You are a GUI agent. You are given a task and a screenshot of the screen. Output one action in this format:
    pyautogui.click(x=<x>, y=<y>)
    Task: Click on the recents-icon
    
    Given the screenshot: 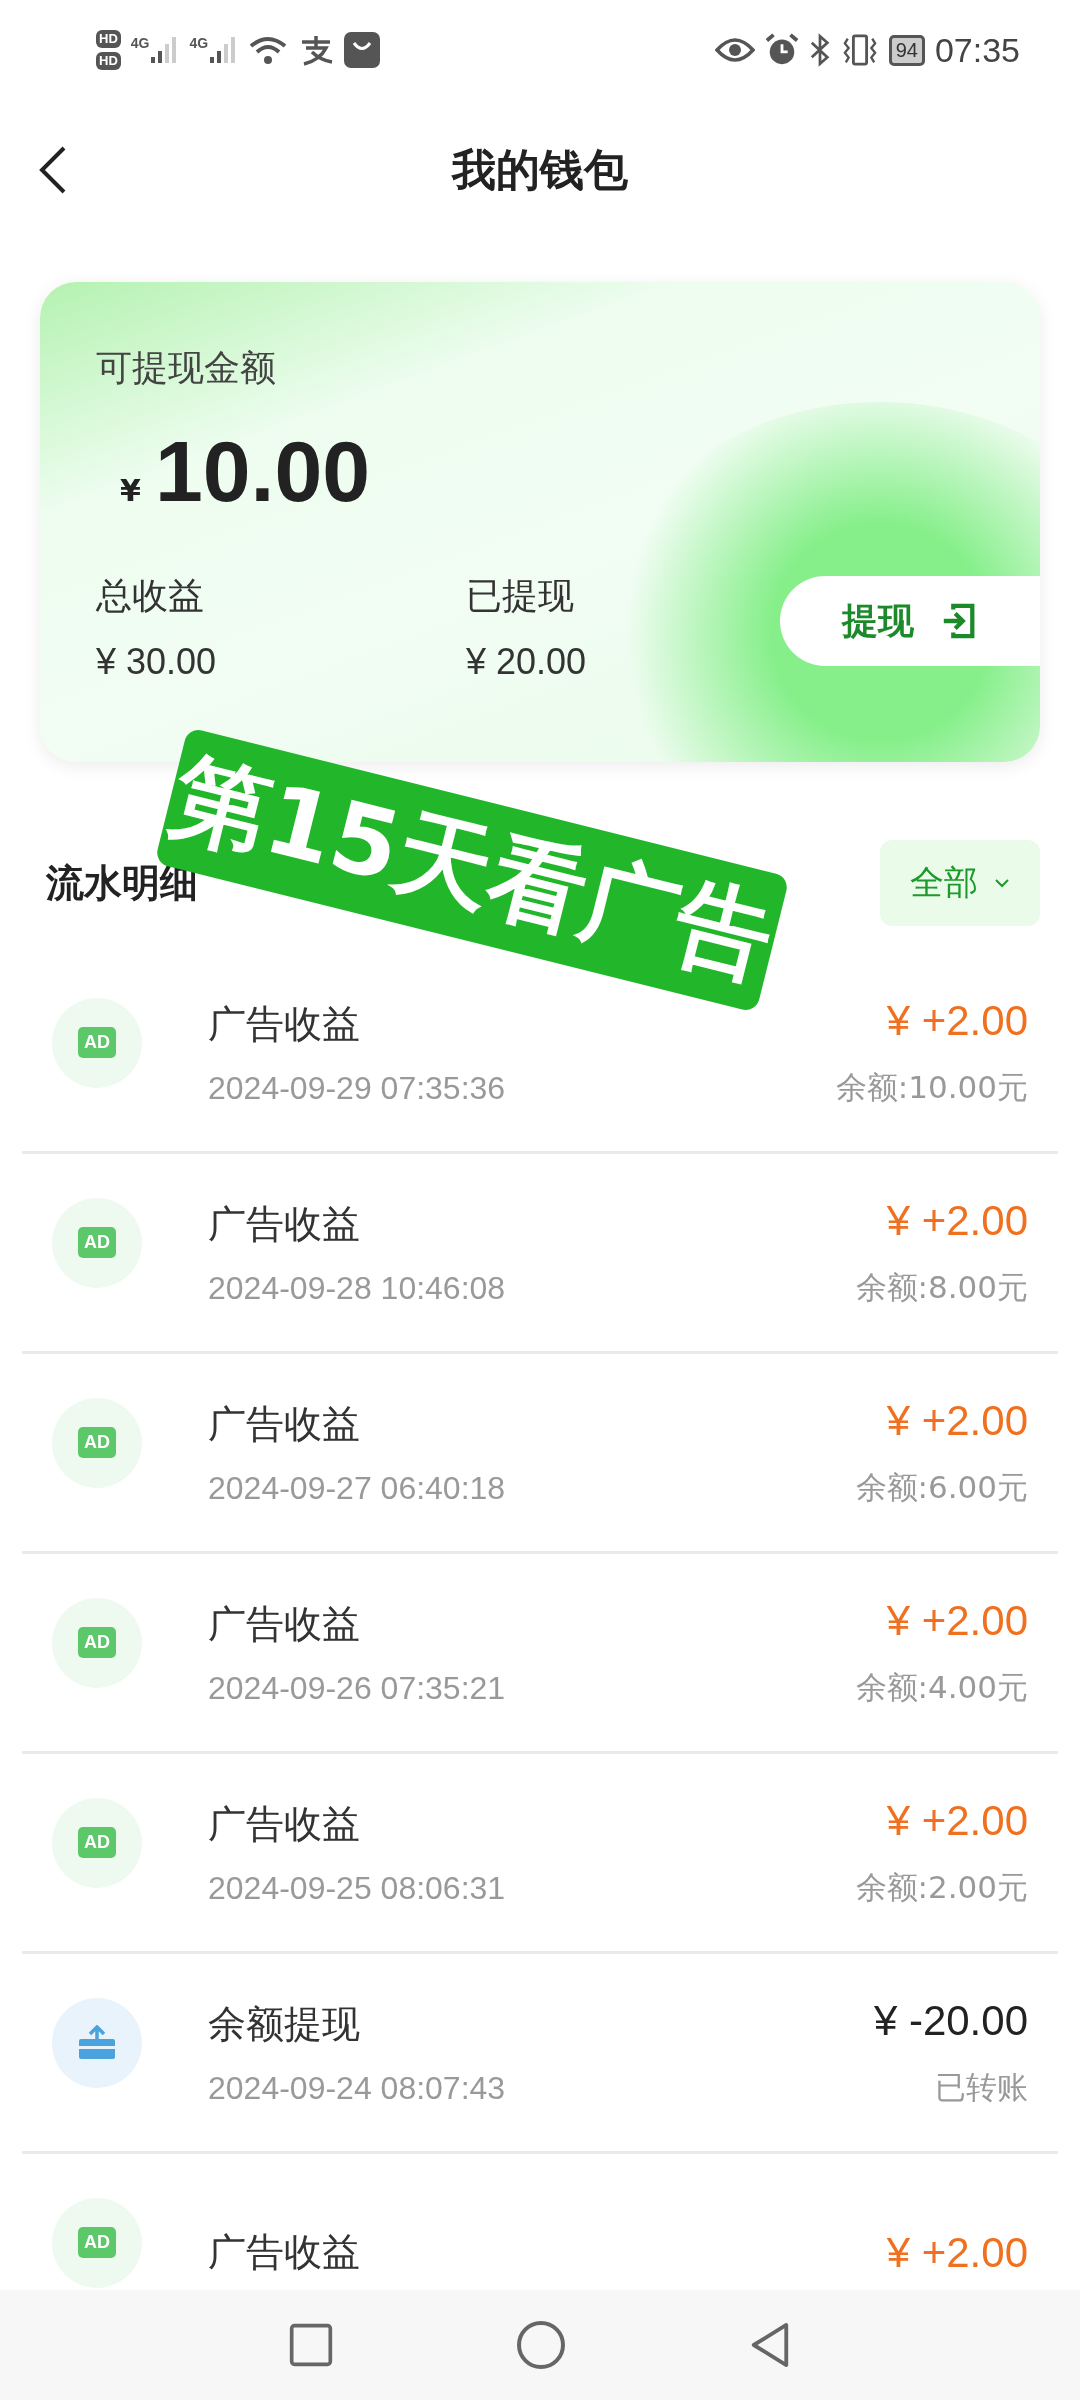 What is the action you would take?
    pyautogui.click(x=311, y=2345)
    